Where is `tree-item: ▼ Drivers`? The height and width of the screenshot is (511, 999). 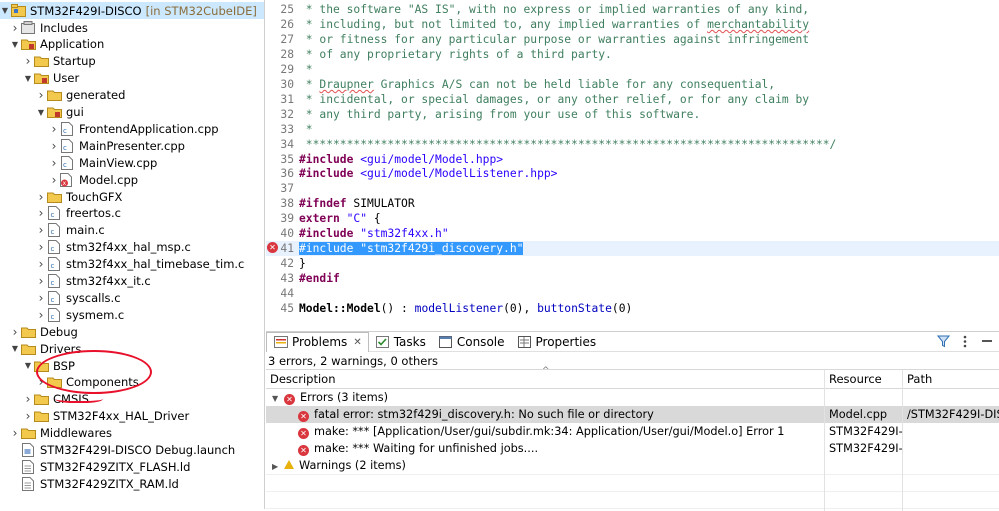
tree-item: ▼ Drivers is located at coordinates (132, 348).